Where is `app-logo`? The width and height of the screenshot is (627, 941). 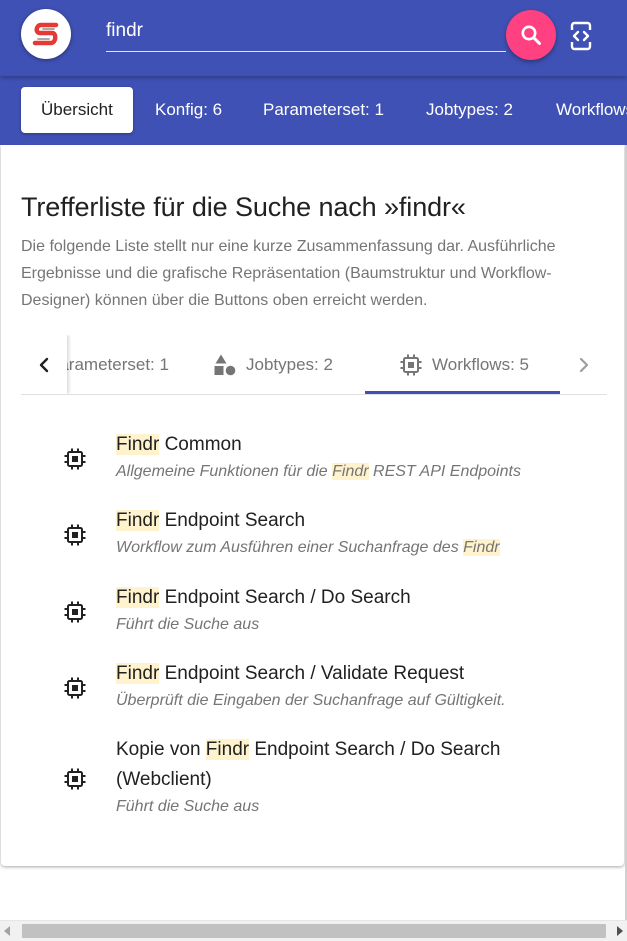
app-logo is located at coordinates (46, 34).